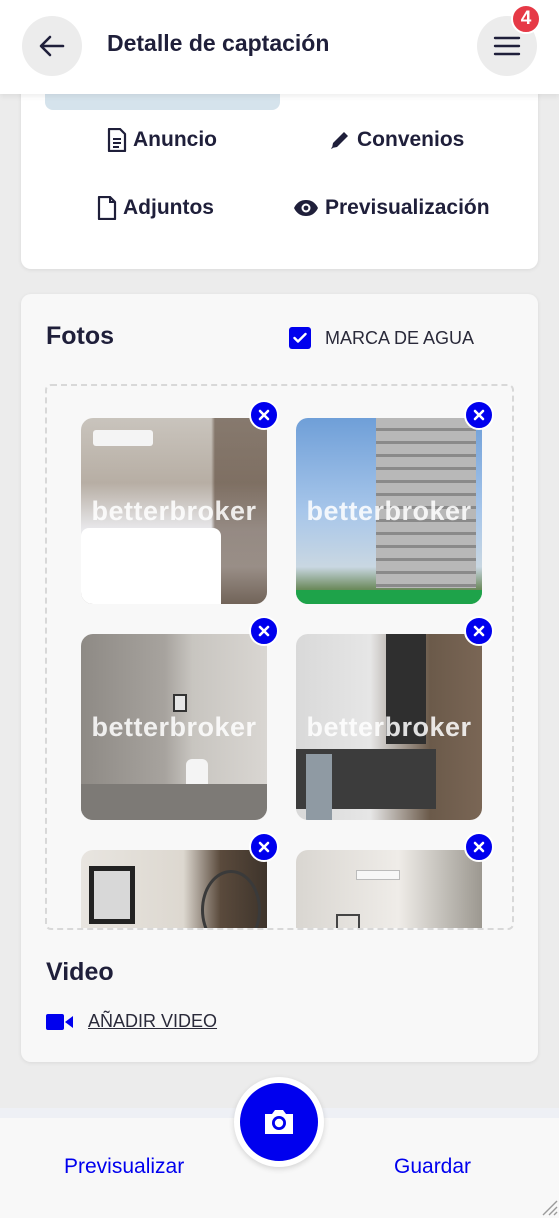 The height and width of the screenshot is (1218, 559). What do you see at coordinates (407, 207) in the screenshot?
I see `previsualizacion-label: Previsualización` at bounding box center [407, 207].